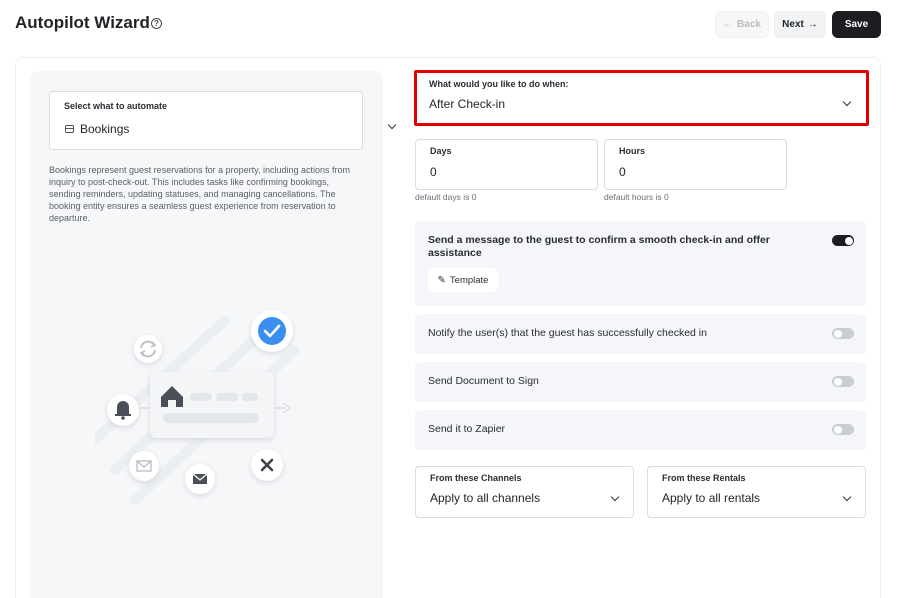 The width and height of the screenshot is (912, 598). What do you see at coordinates (267, 465) in the screenshot?
I see `close-icon` at bounding box center [267, 465].